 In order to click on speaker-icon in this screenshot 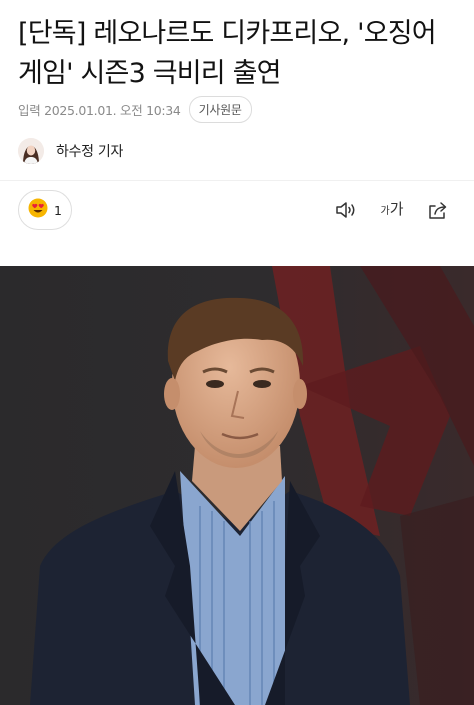, I will do `click(346, 210)`.